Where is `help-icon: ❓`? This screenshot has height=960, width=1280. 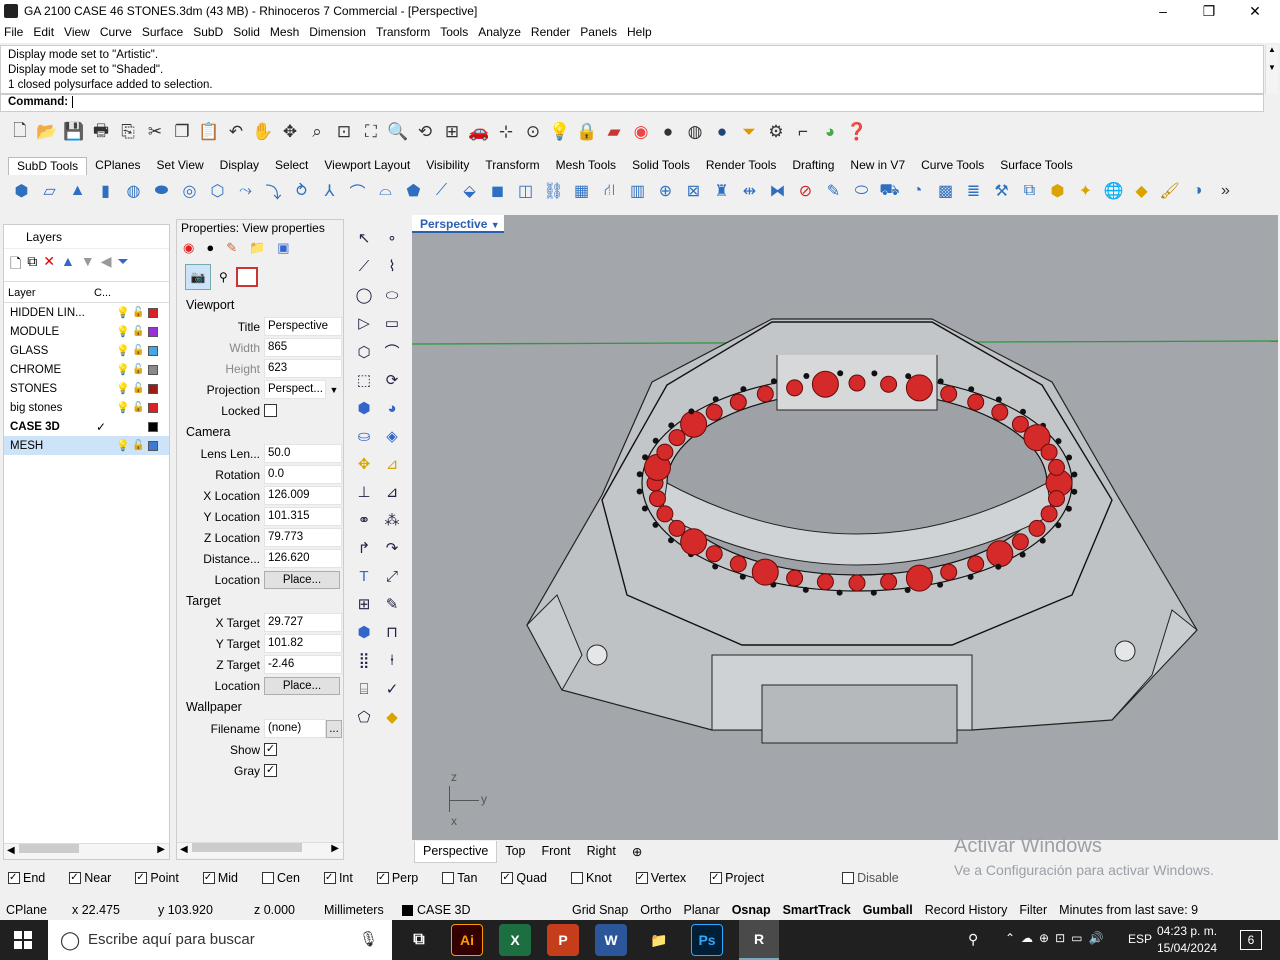
help-icon: ❓ is located at coordinates (857, 132).